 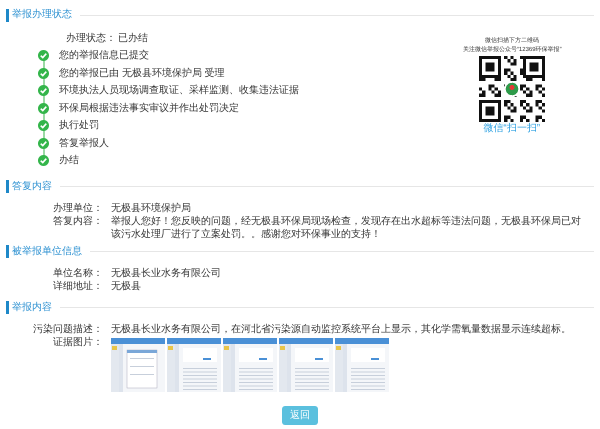 What do you see at coordinates (78, 343) in the screenshot?
I see `field-label: 证据图片：` at bounding box center [78, 343].